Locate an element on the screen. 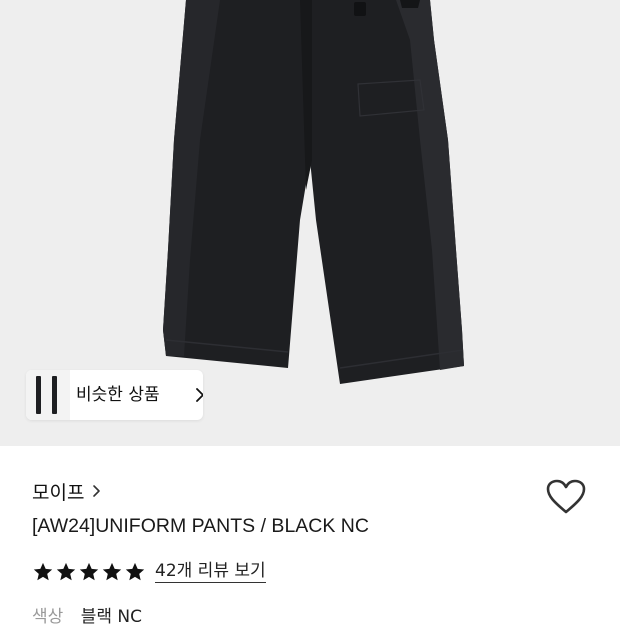 The width and height of the screenshot is (620, 627). product-title: [AW24]UNIFORM PANTS / BLACK NC is located at coordinates (200, 526).